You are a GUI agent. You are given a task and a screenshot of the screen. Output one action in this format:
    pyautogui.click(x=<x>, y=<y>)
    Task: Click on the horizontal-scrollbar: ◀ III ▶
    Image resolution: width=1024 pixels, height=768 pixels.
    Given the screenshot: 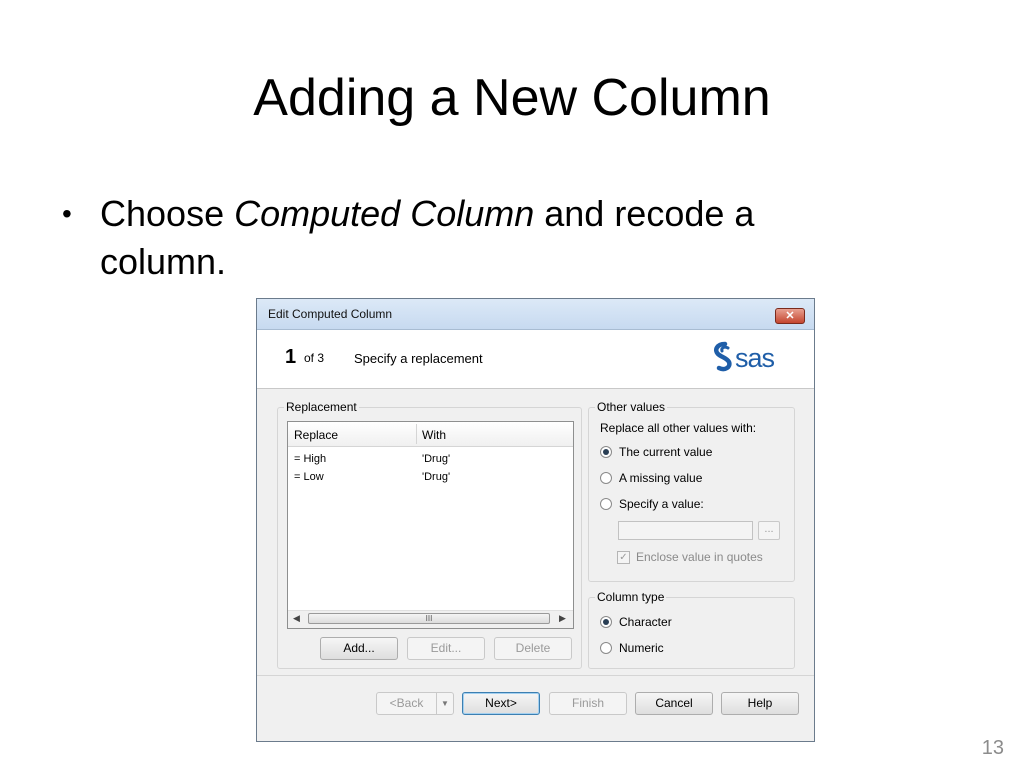 What is the action you would take?
    pyautogui.click(x=430, y=619)
    